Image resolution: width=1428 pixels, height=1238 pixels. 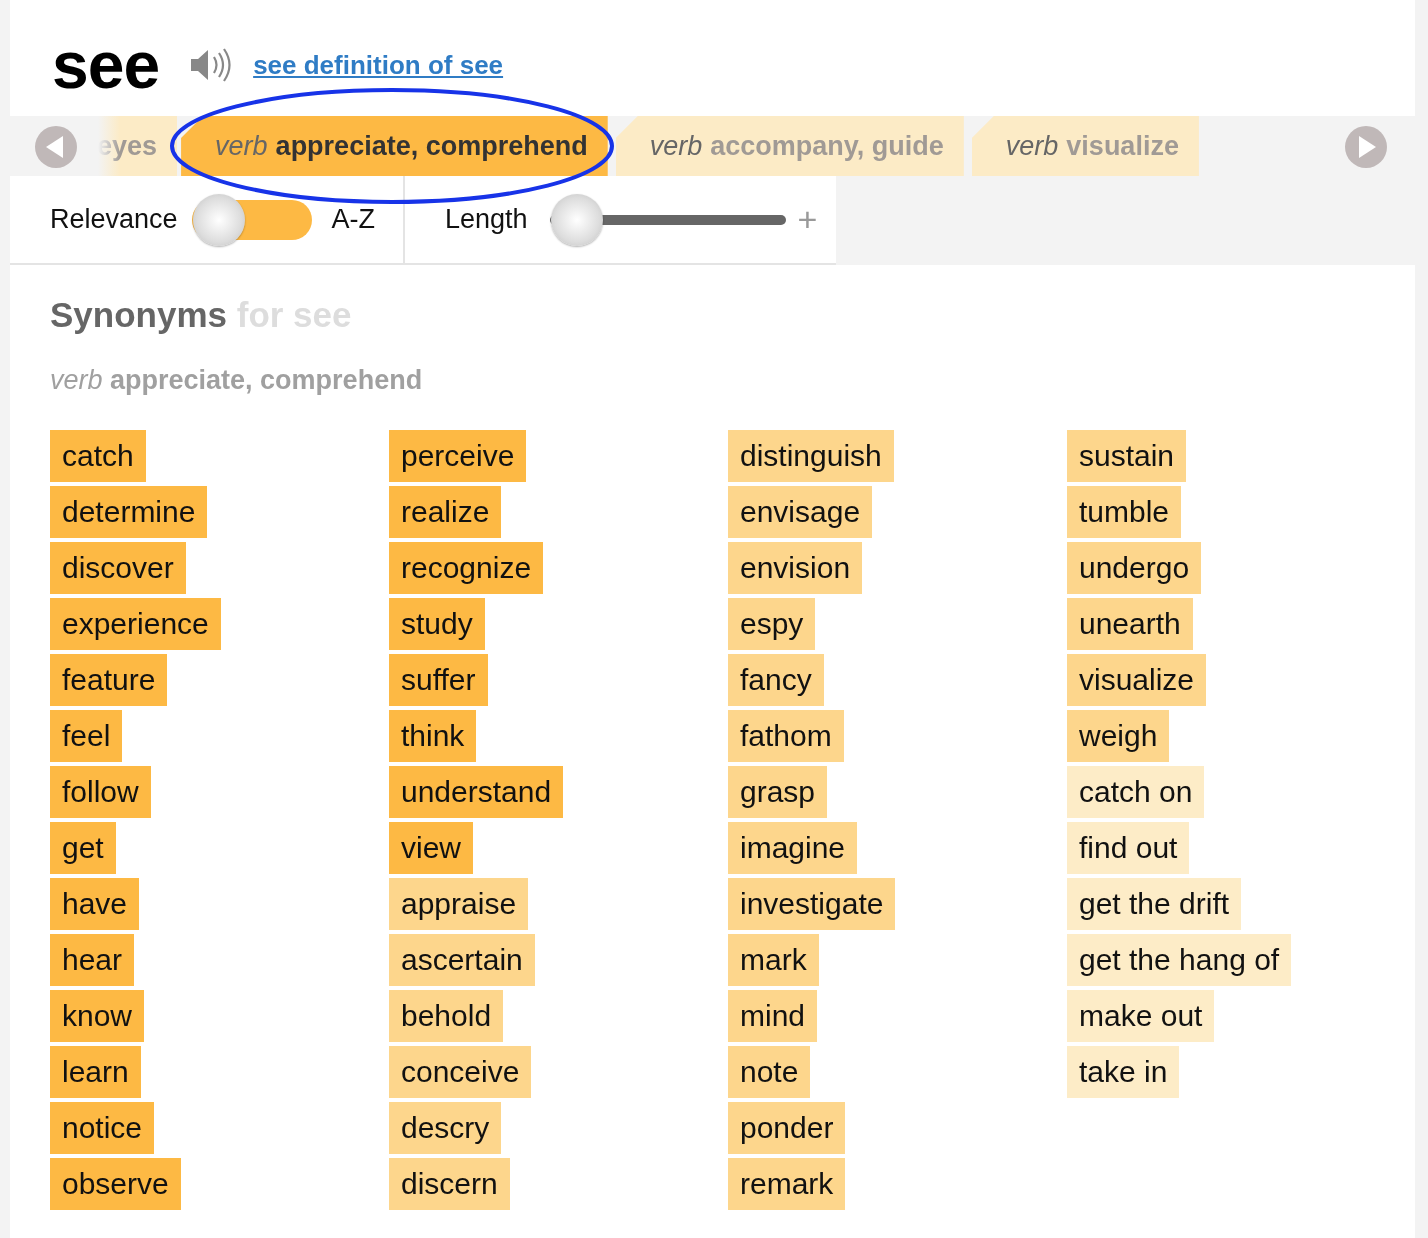 I want to click on synonym-link: espy, so click(x=772, y=624).